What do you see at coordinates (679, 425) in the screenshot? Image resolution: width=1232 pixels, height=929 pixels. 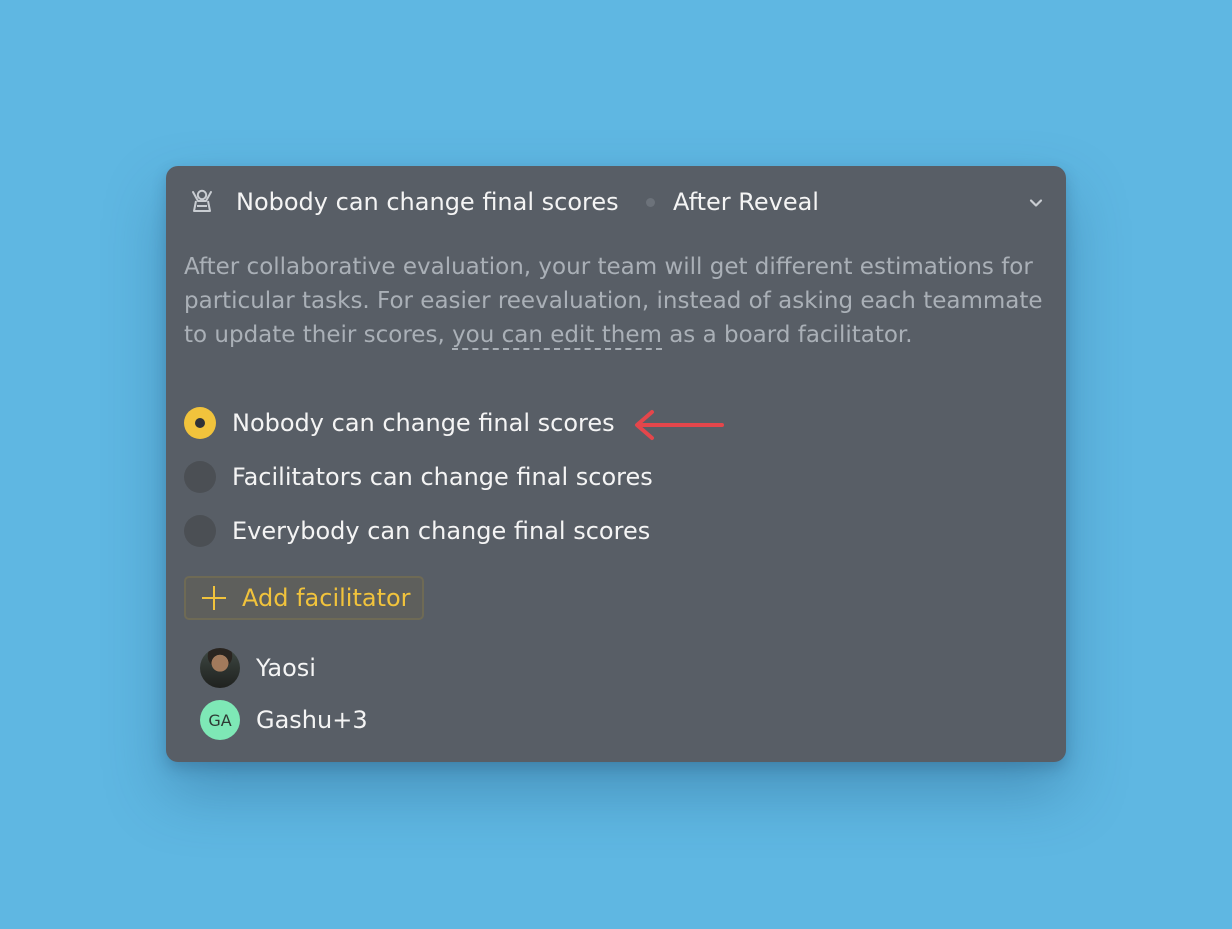 I see `arrow-left-icon` at bounding box center [679, 425].